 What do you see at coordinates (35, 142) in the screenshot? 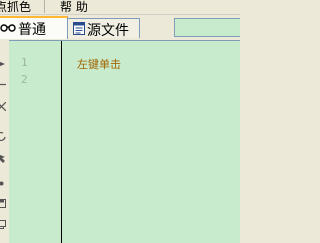
I see `line-number-gutter: 1 2` at bounding box center [35, 142].